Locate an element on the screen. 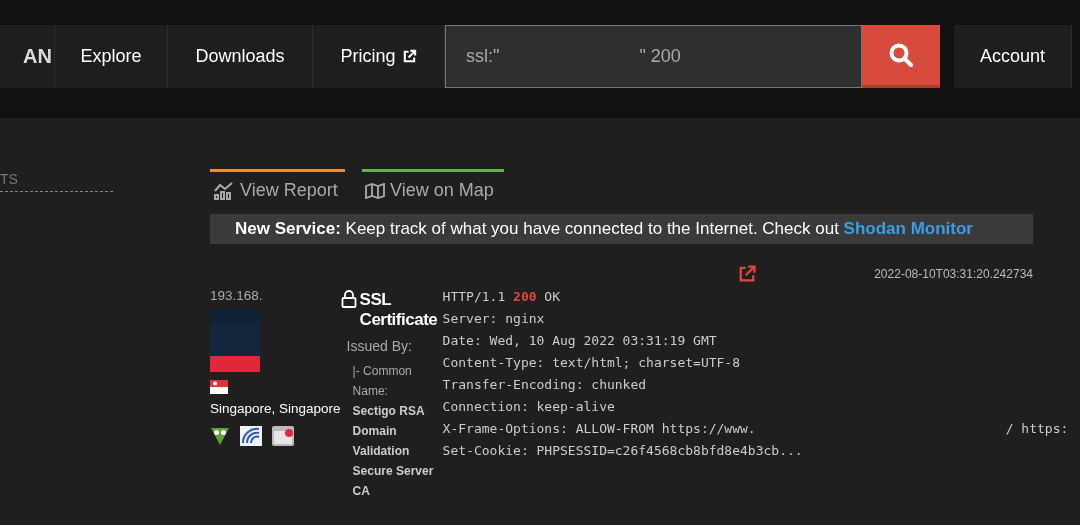 The height and width of the screenshot is (525, 1080). lock-icon is located at coordinates (348, 299).